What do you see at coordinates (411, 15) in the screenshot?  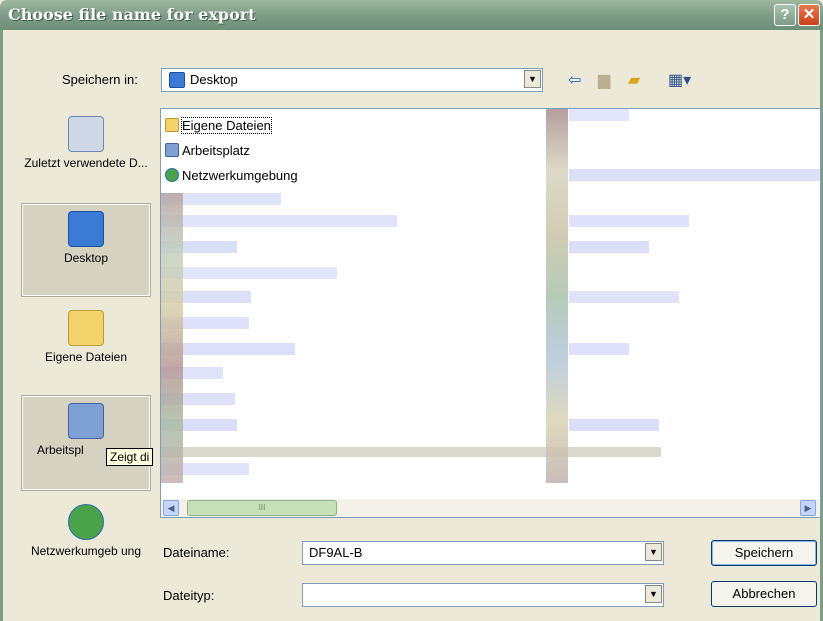 I see `title-bar: Choose file name for export ? ✕` at bounding box center [411, 15].